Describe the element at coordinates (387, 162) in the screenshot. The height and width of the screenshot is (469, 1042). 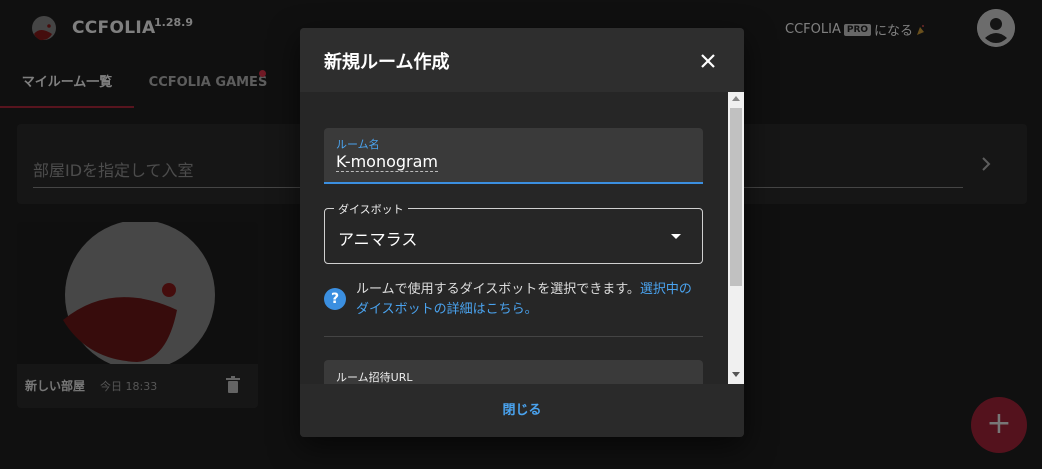
I see `room-name-input: K-monogram` at that location.